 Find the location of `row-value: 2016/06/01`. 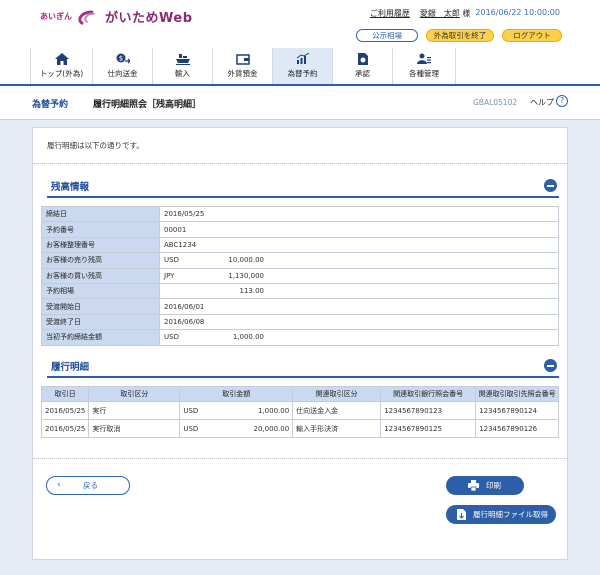

row-value: 2016/06/01 is located at coordinates (359, 306).